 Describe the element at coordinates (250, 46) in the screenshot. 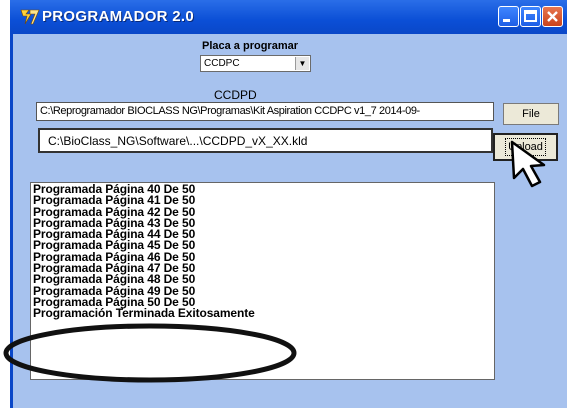

I see `board-label: Placa a programar` at that location.